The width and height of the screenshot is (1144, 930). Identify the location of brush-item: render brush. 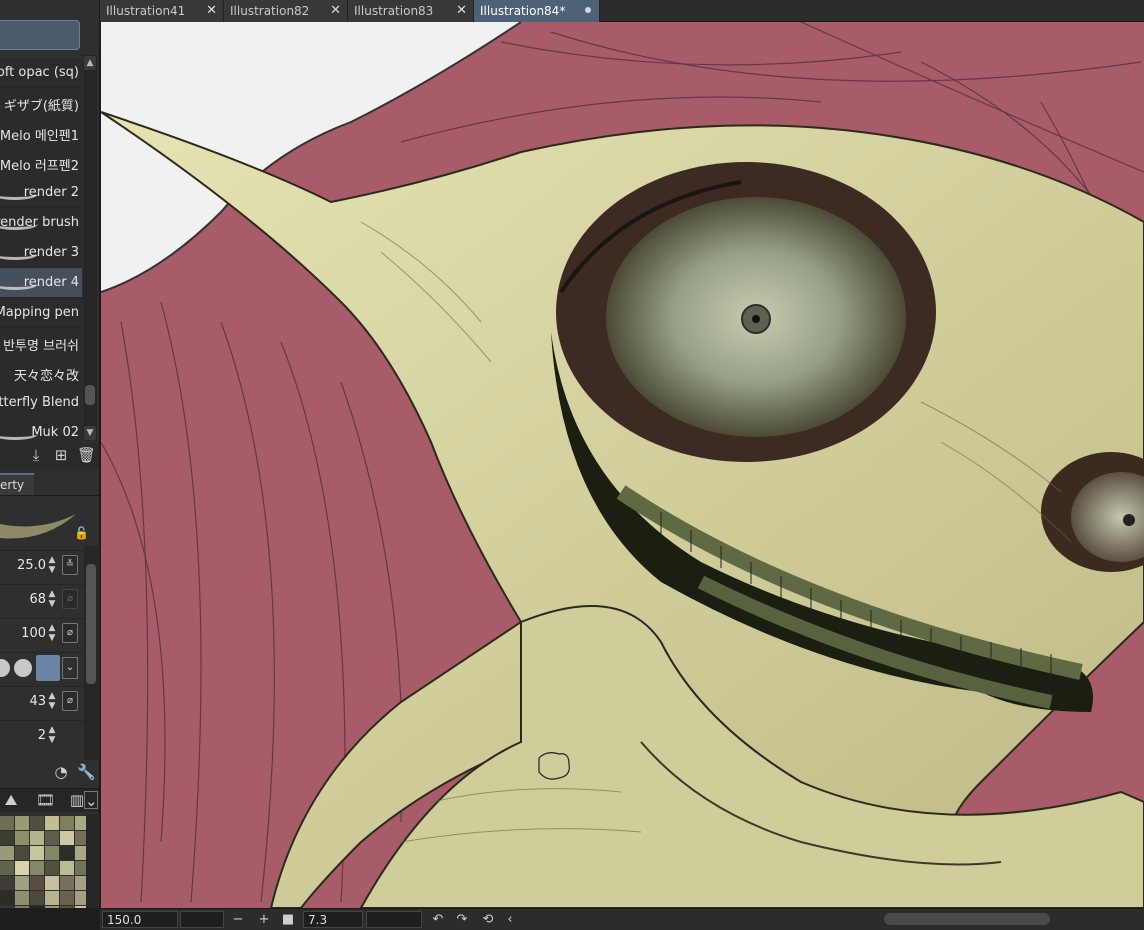
(41, 223).